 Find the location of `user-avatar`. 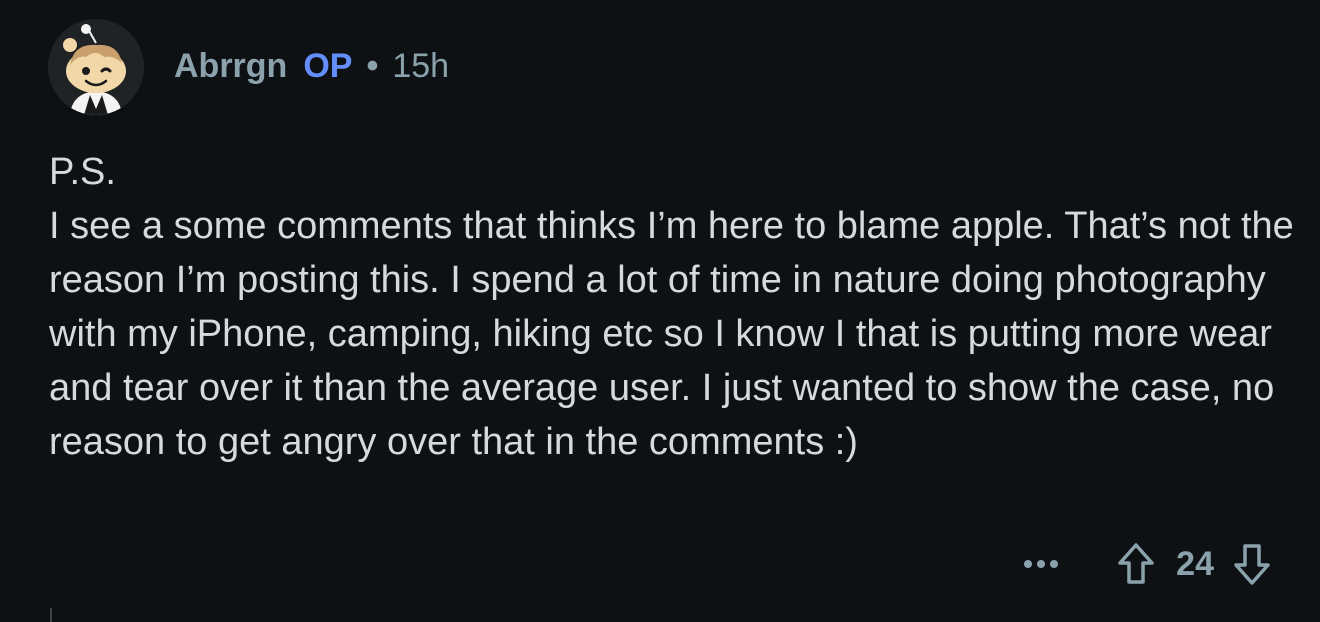

user-avatar is located at coordinates (96, 67).